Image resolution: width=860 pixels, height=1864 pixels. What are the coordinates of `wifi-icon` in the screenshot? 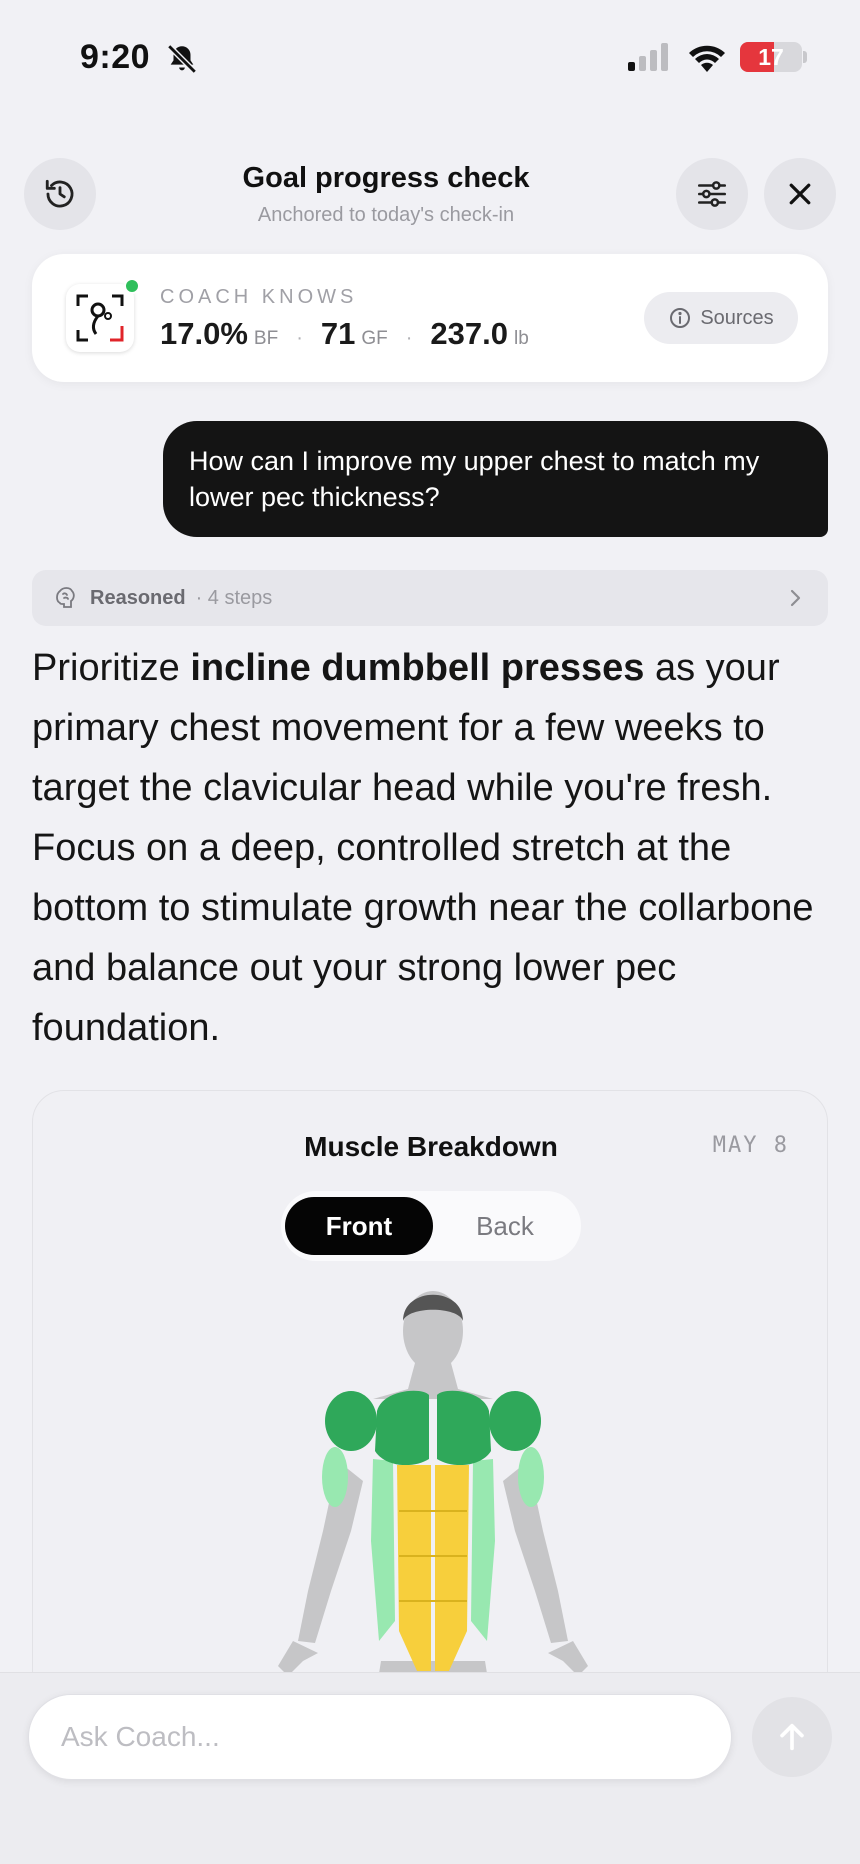 It's located at (707, 58).